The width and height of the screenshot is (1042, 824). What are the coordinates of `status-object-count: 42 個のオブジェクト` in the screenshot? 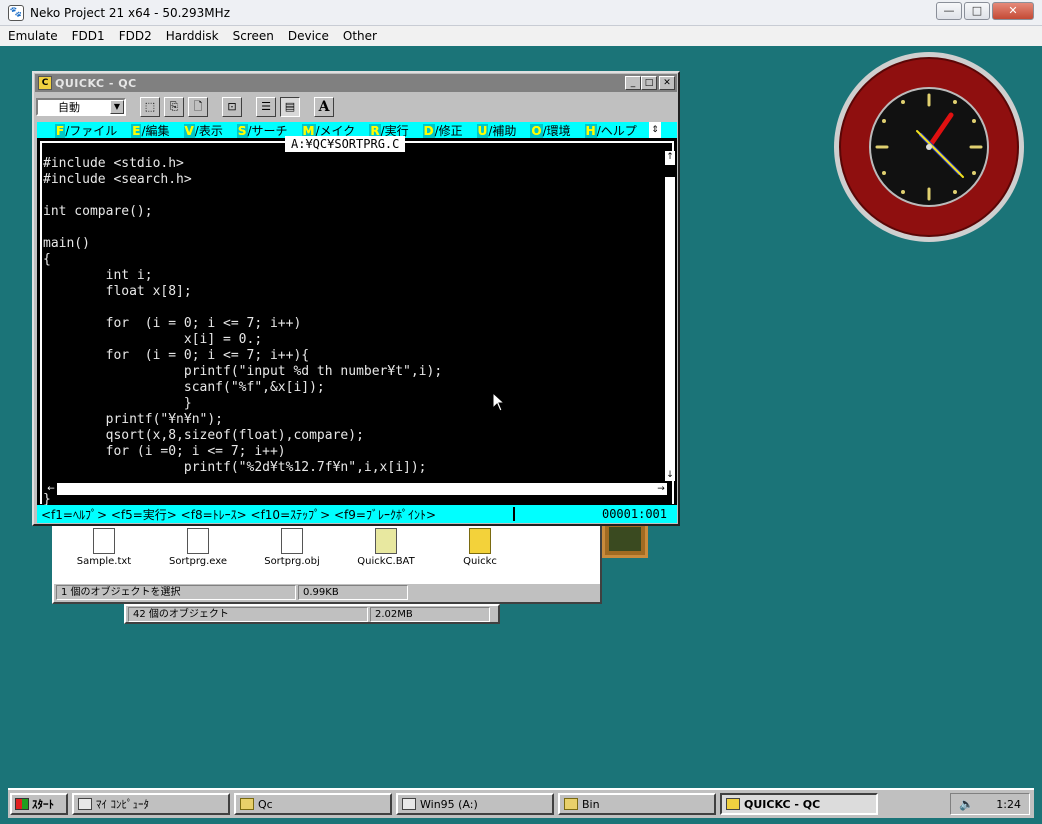 It's located at (248, 614).